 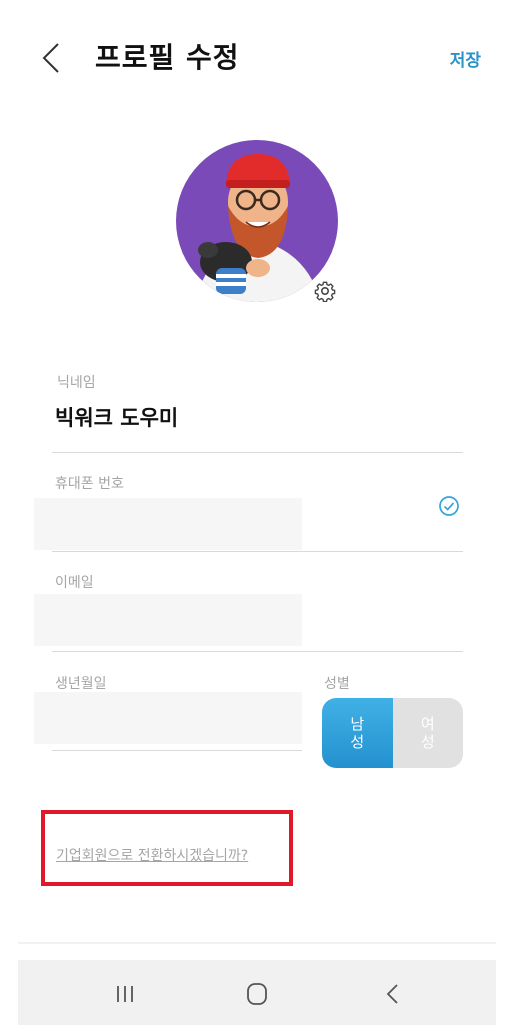 What do you see at coordinates (257, 651) in the screenshot?
I see `email-divider` at bounding box center [257, 651].